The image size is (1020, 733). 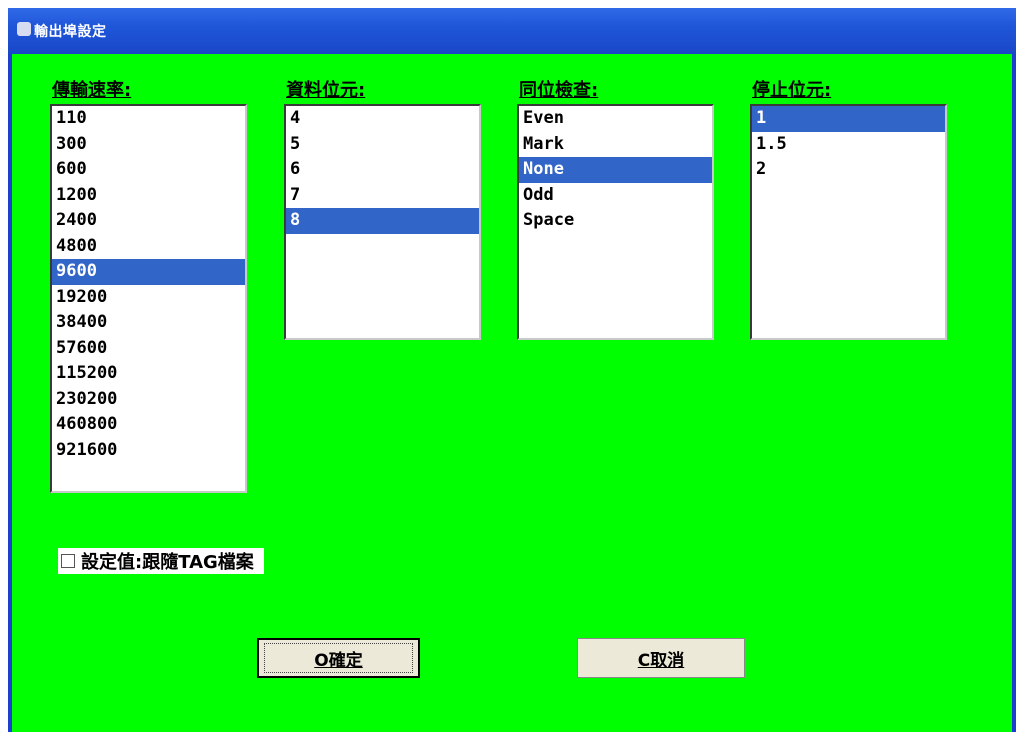 I want to click on parity-listbox: Even Mark None Odd Space, so click(x=615, y=222).